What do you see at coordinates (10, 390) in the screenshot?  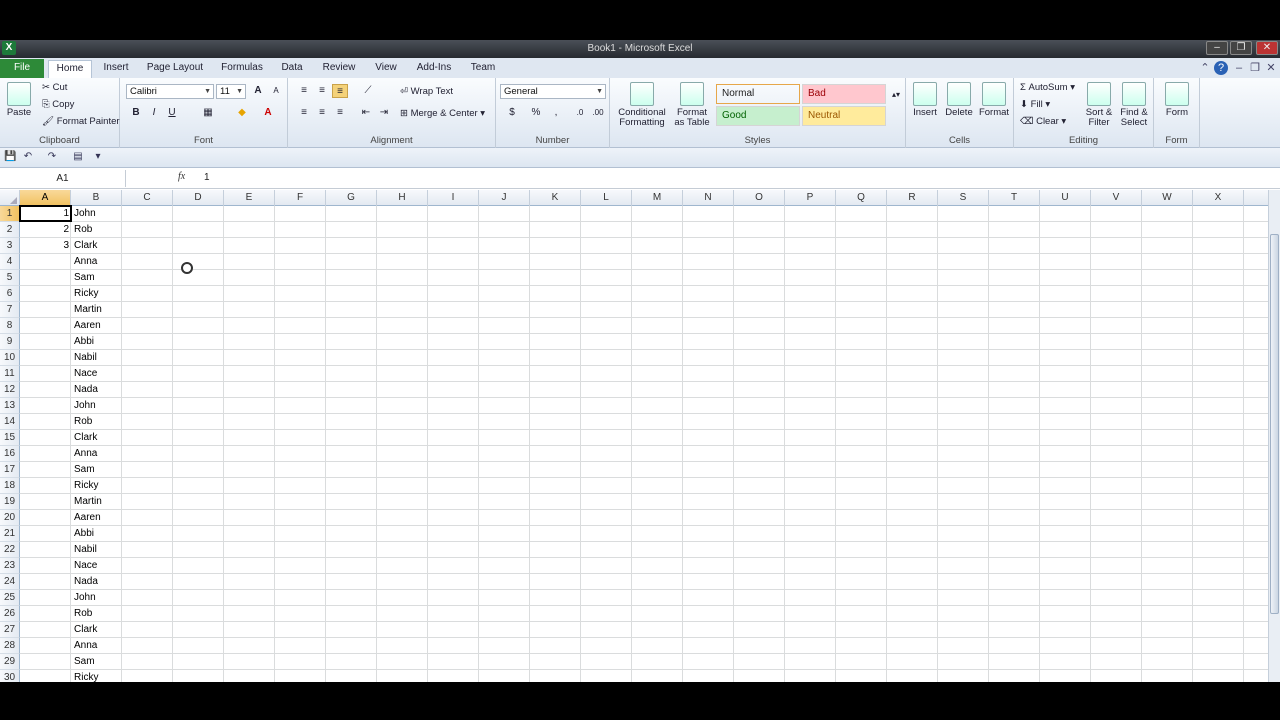 I see `row-header: 12` at bounding box center [10, 390].